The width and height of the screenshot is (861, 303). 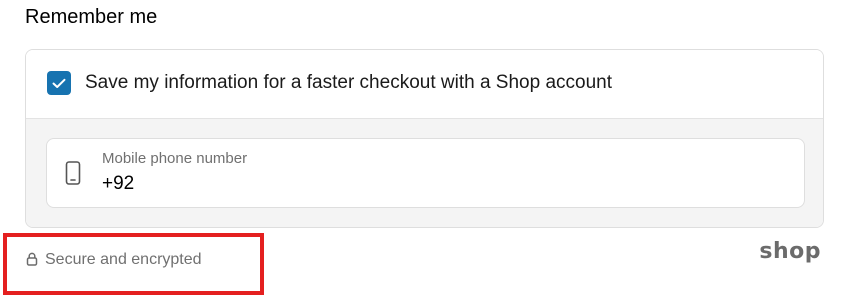 What do you see at coordinates (91, 17) in the screenshot?
I see `section-title: Remember me` at bounding box center [91, 17].